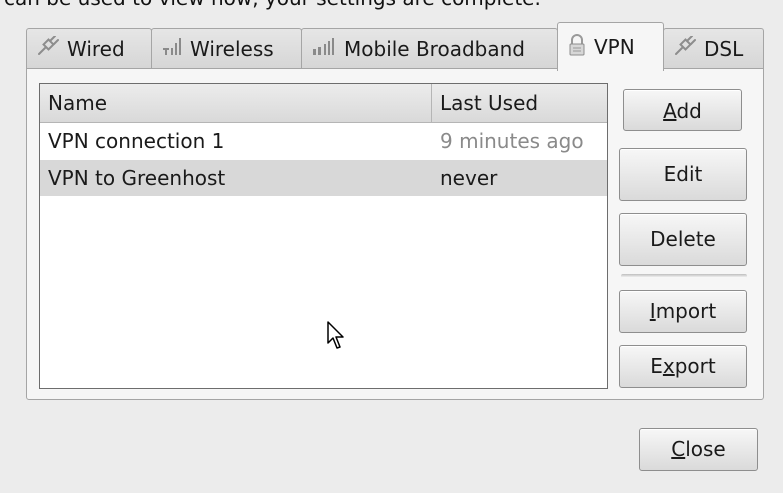 The height and width of the screenshot is (493, 783). I want to click on separator, so click(684, 276).